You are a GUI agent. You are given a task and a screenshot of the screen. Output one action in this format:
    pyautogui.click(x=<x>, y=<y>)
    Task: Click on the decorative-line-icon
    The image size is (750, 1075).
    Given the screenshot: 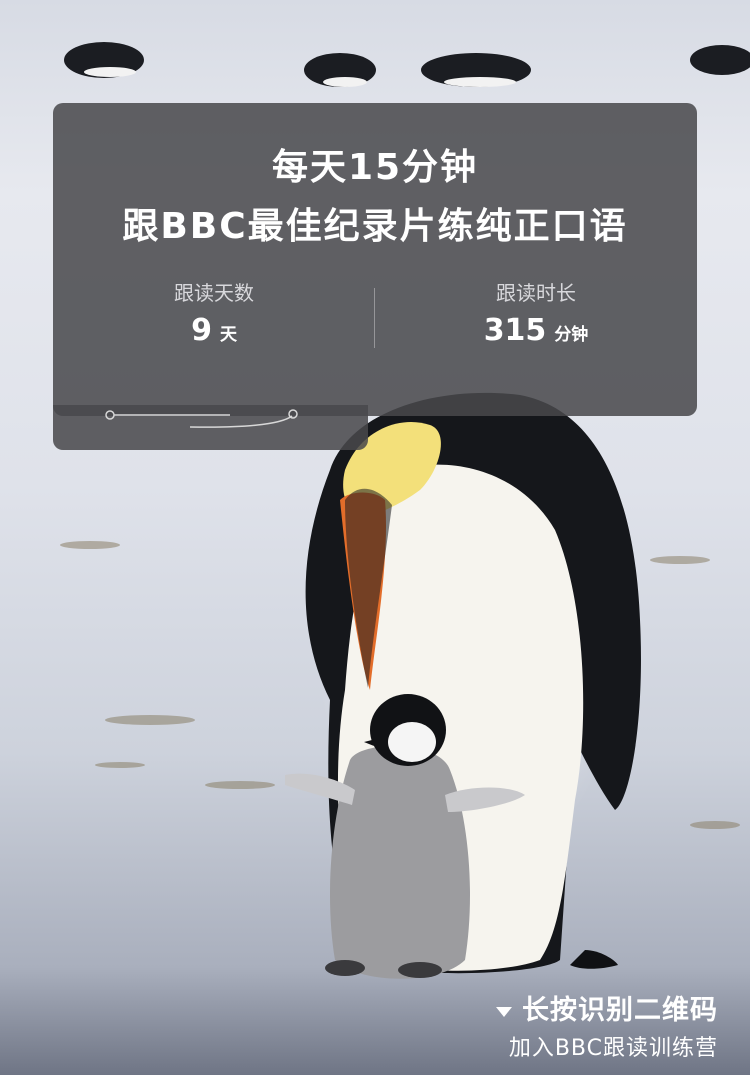 What is the action you would take?
    pyautogui.click(x=201, y=418)
    